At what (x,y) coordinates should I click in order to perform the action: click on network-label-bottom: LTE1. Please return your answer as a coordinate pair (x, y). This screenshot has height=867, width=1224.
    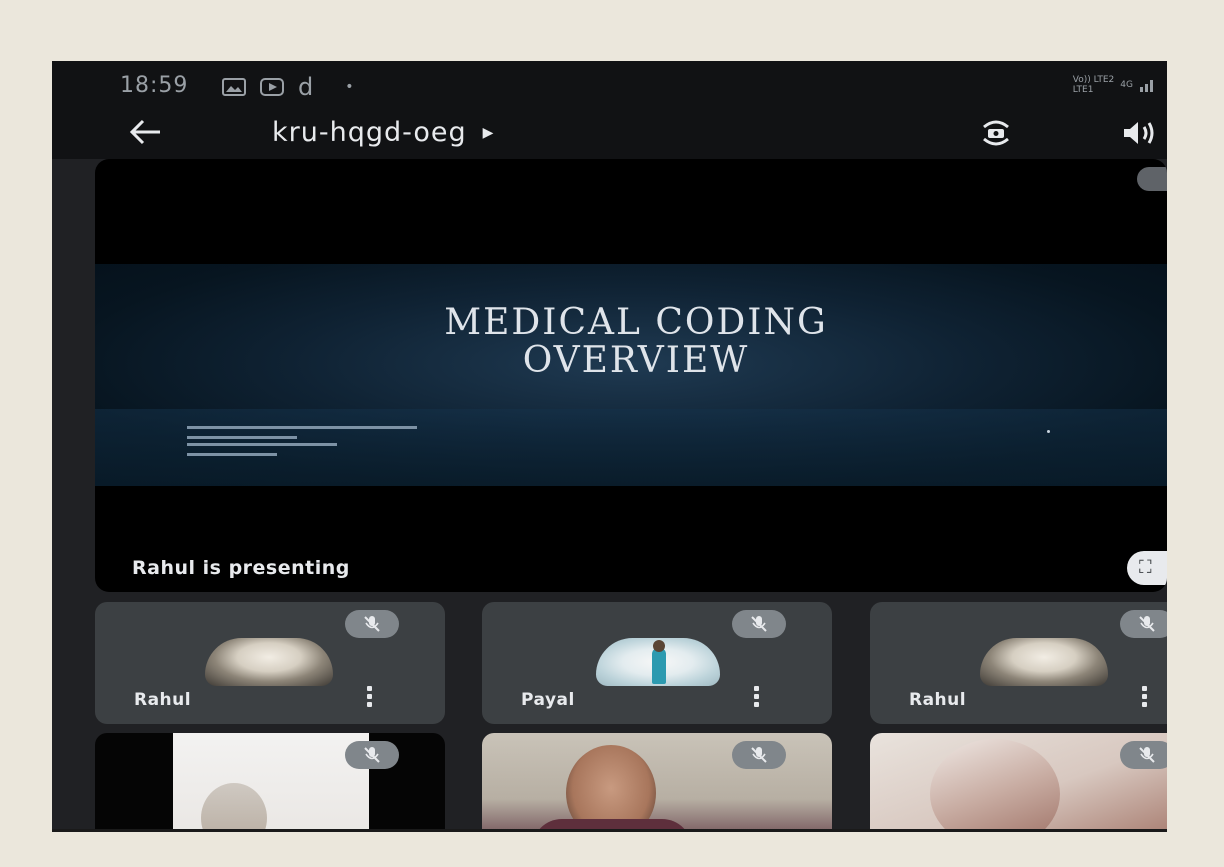
    Looking at the image, I should click on (1083, 90).